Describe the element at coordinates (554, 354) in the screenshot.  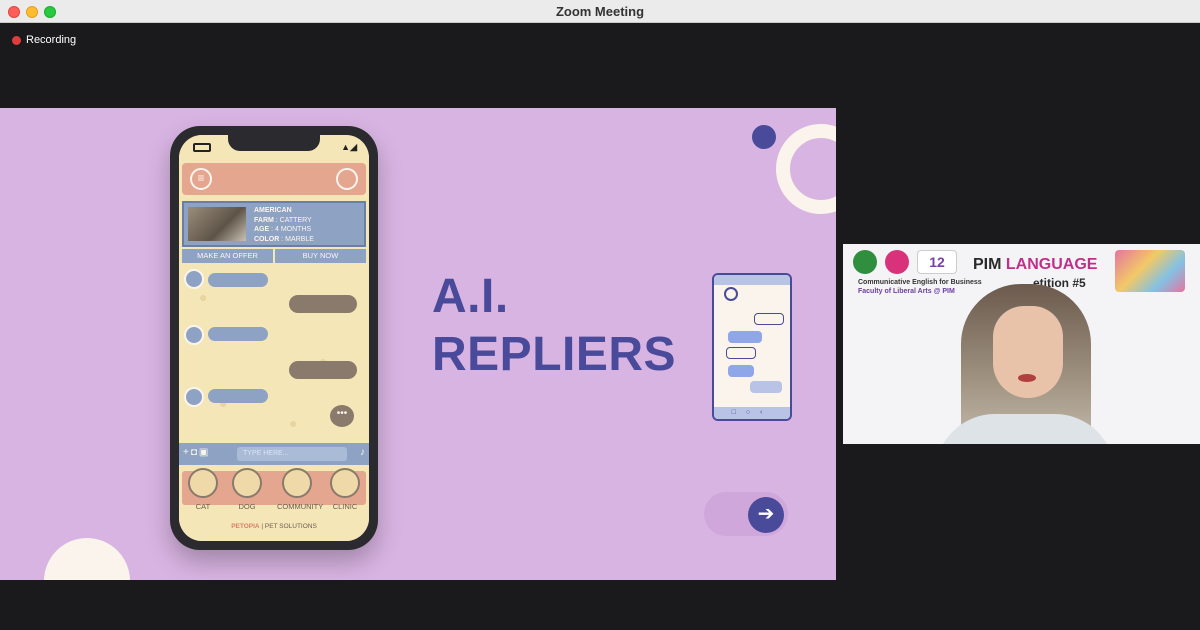
I see `headline-line-2: REPLIERS` at that location.